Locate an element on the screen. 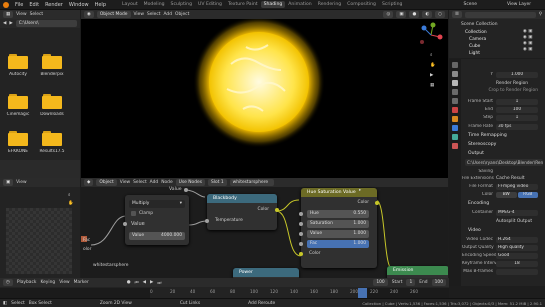  section-output: Output is located at coordinates (503, 154).